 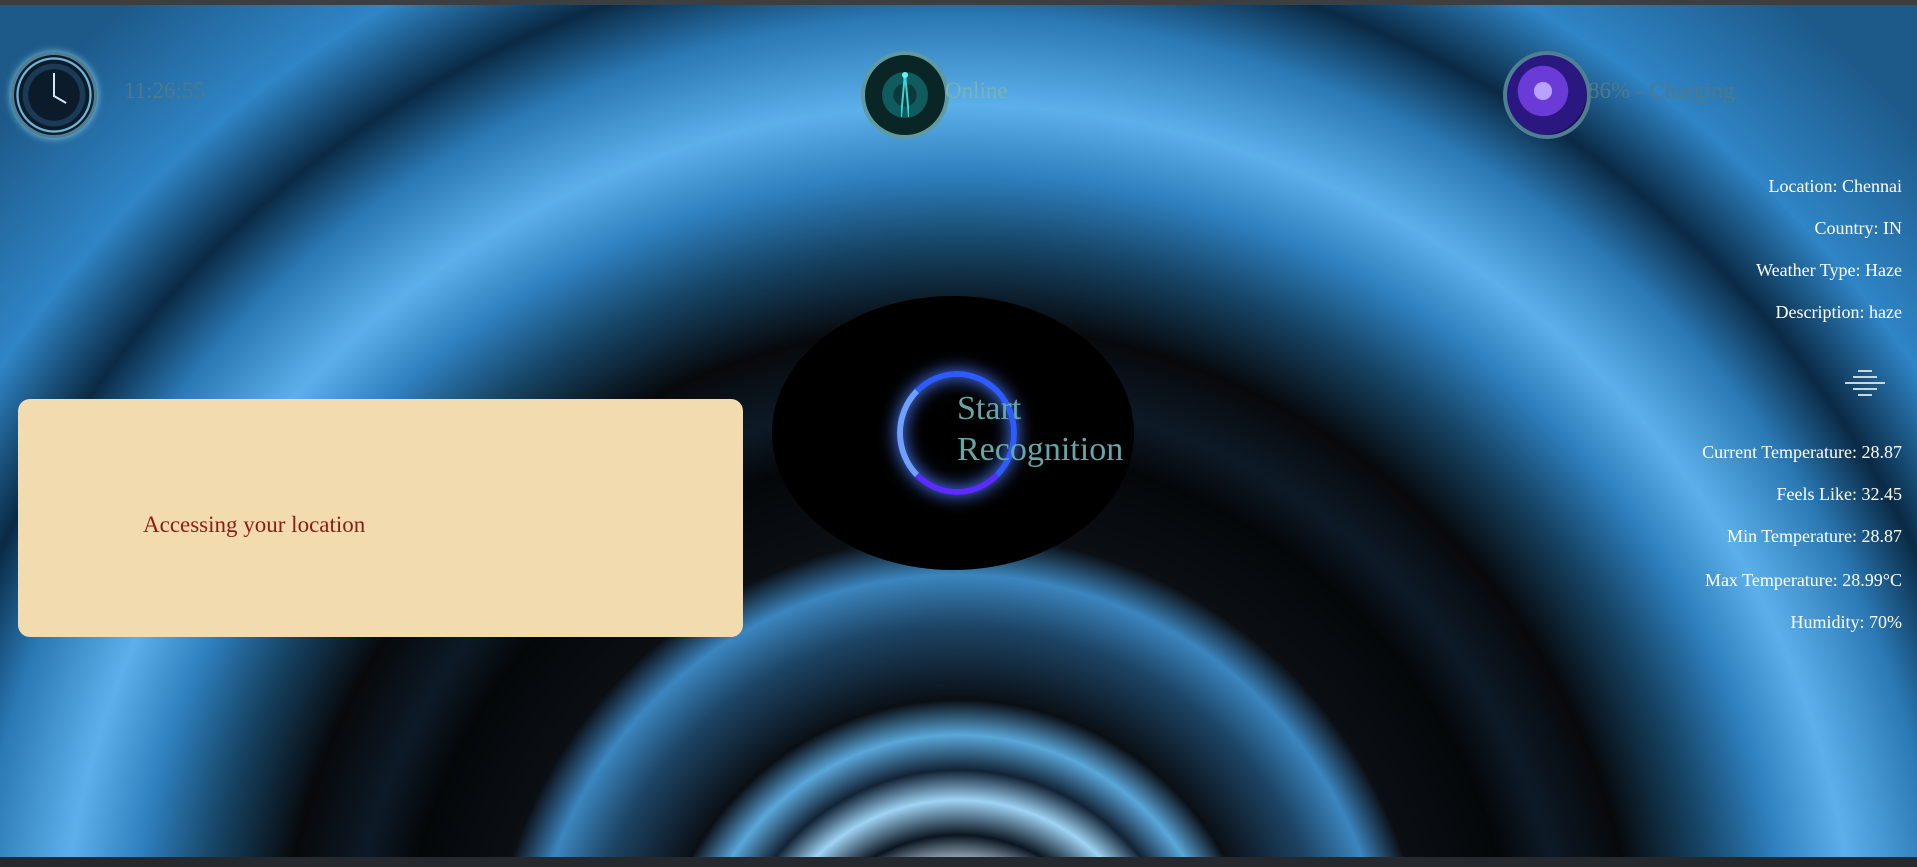 I want to click on humidity: Humidity: 70%, so click(x=1846, y=622).